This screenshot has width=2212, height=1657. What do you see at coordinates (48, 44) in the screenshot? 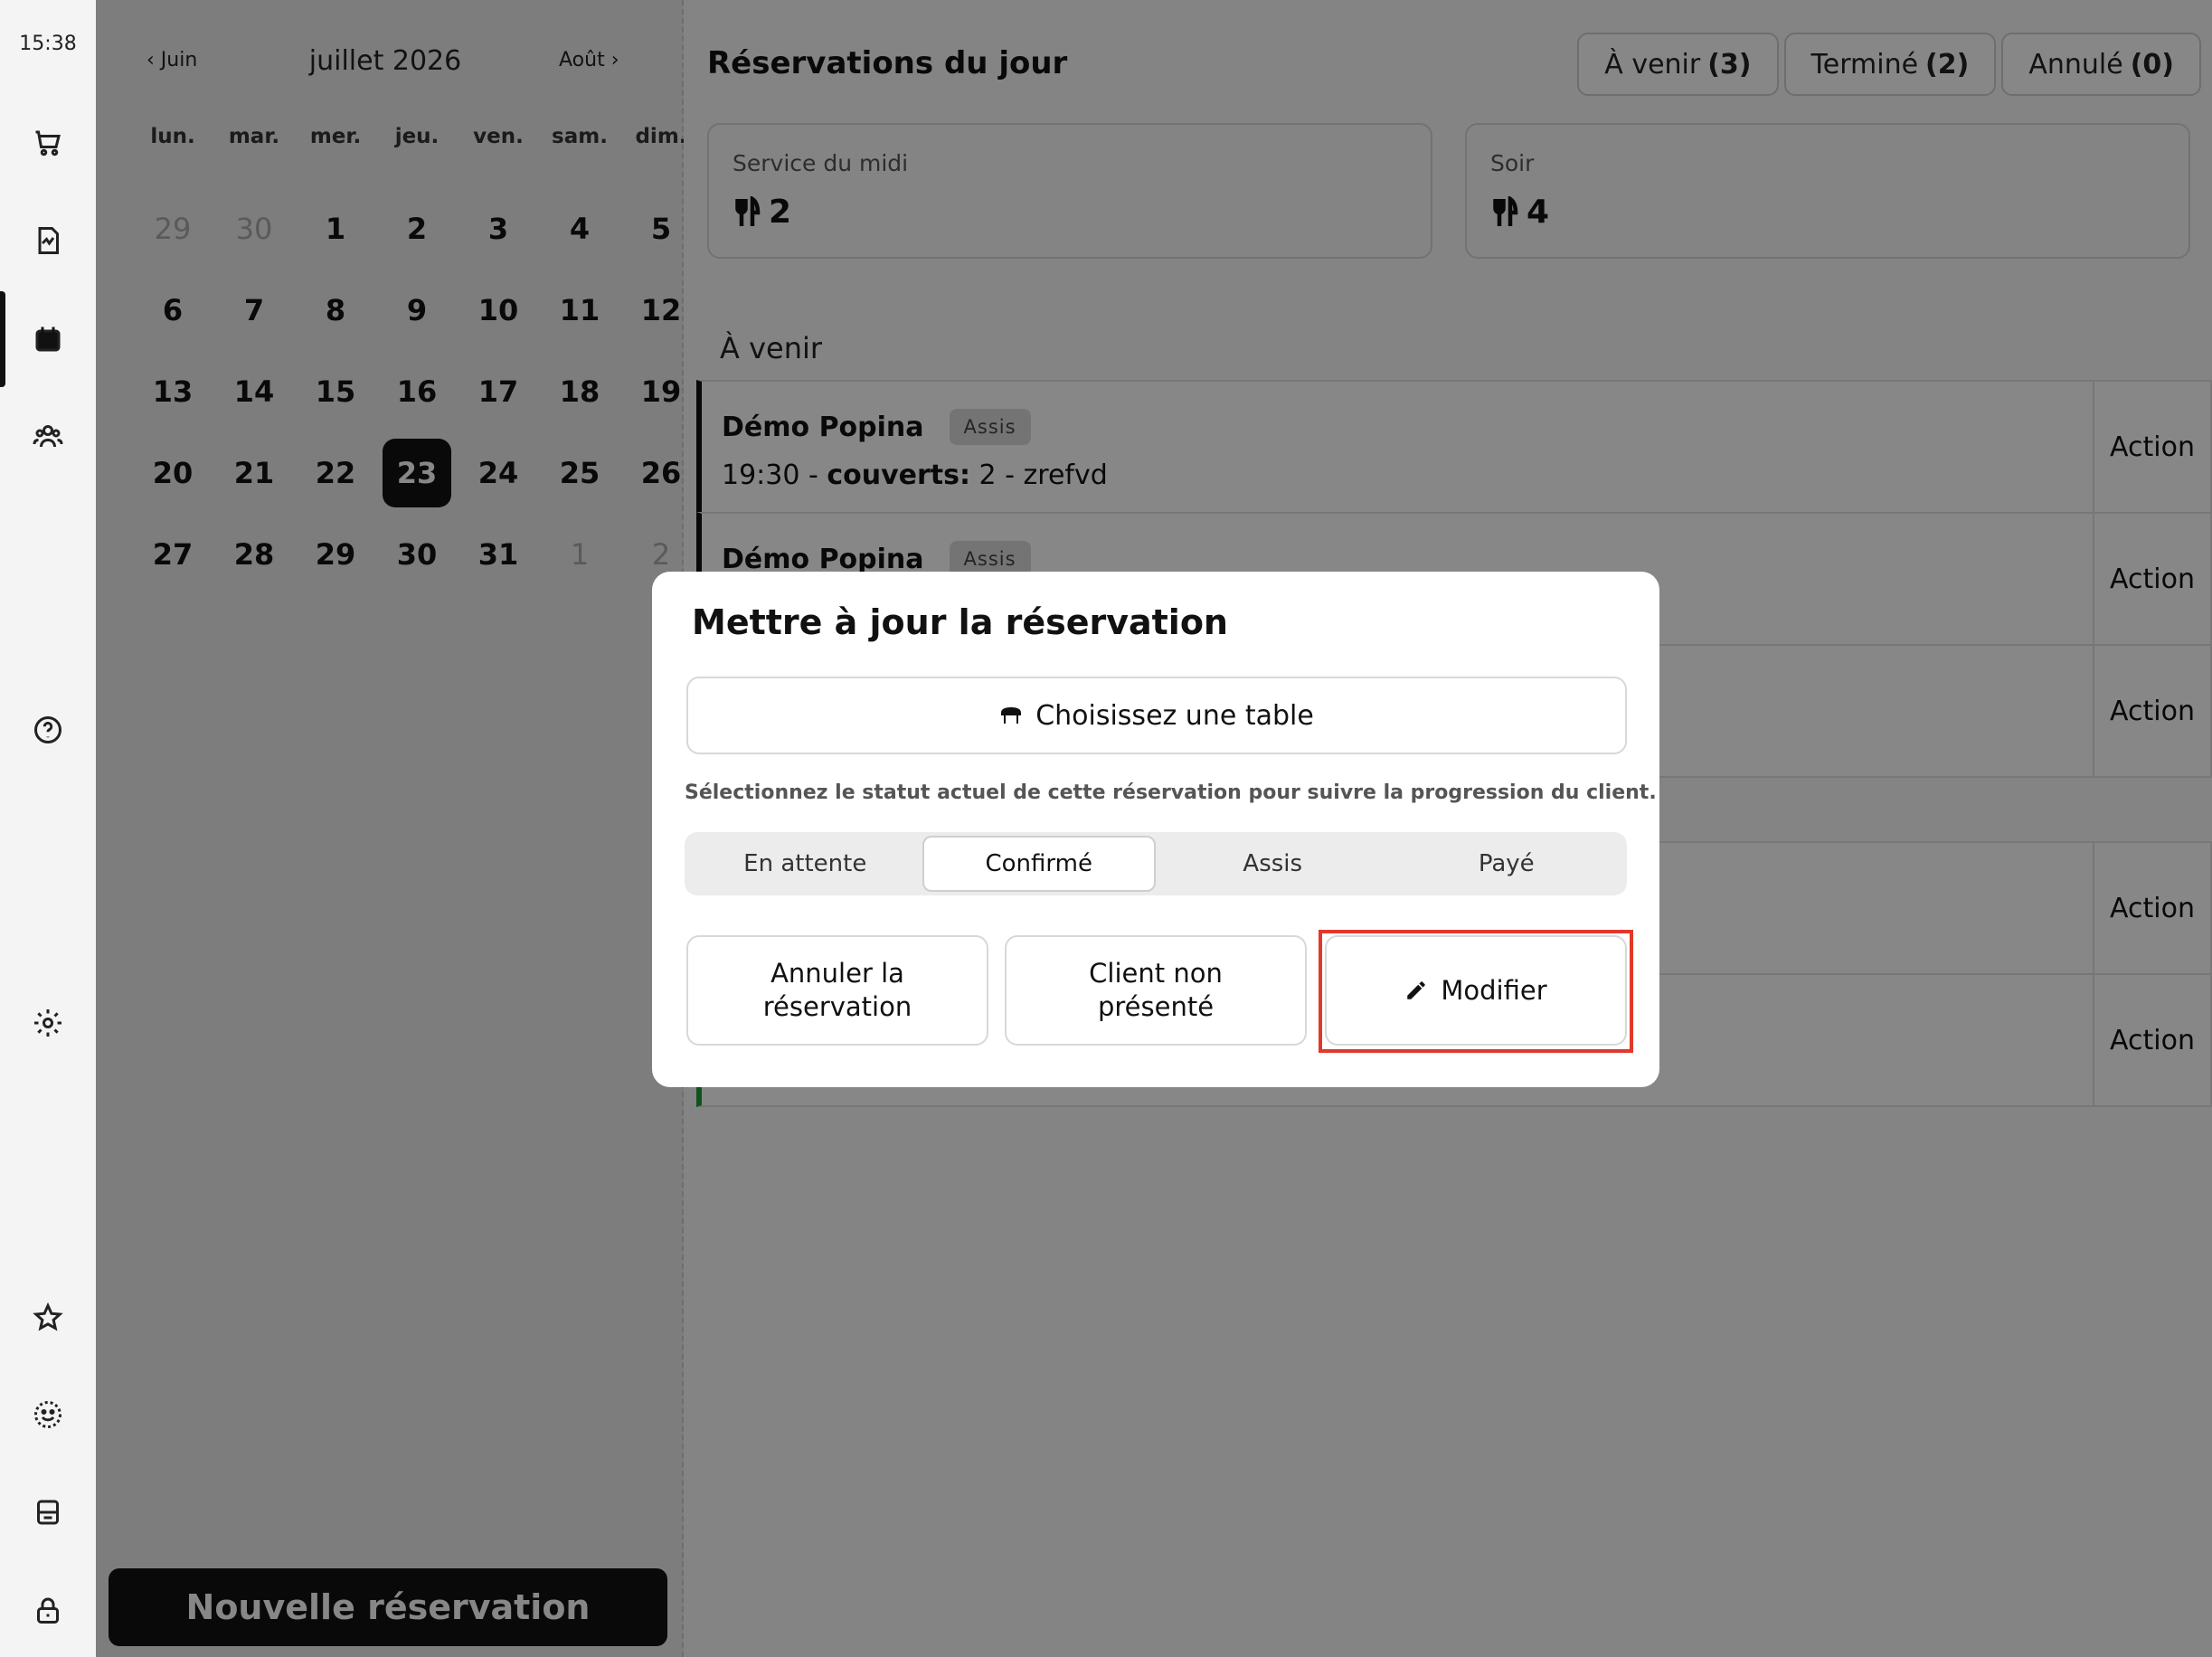
I see `clock-time: 15:38` at bounding box center [48, 44].